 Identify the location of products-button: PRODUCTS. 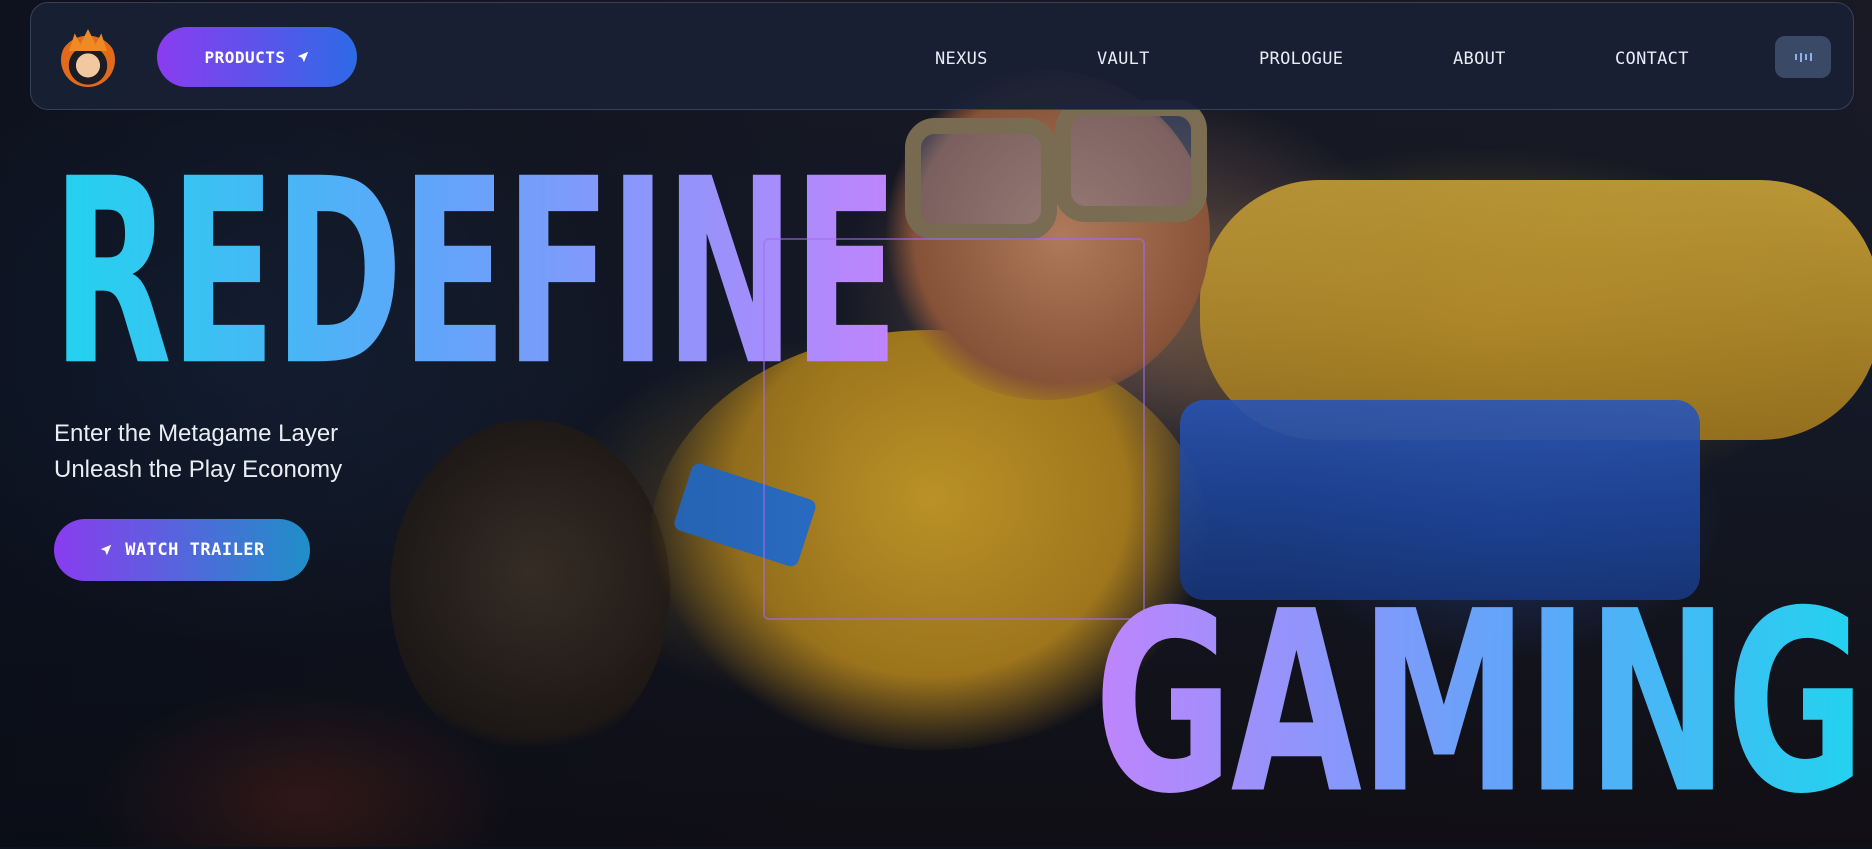
(257, 57).